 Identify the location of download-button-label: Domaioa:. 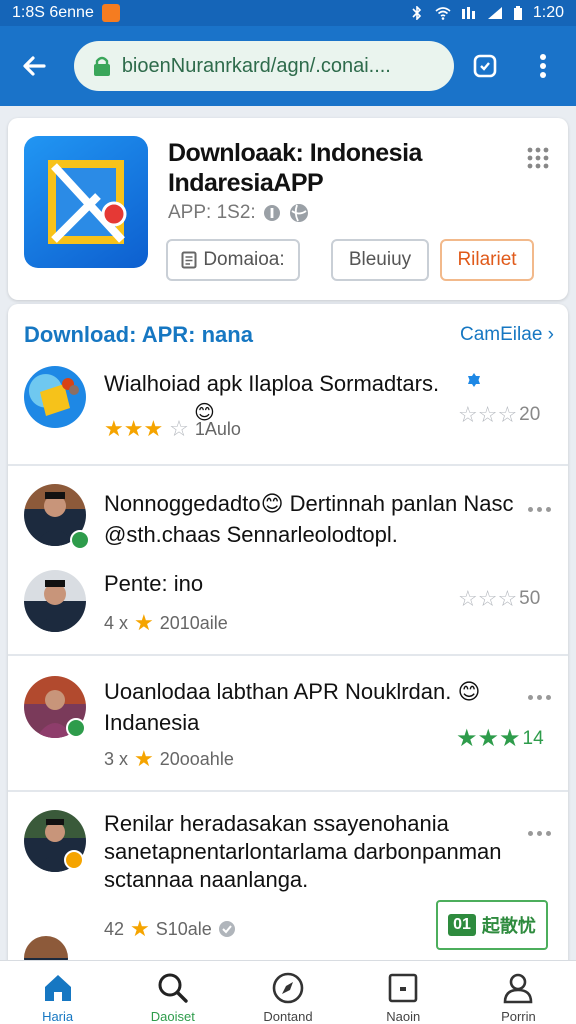
(244, 259).